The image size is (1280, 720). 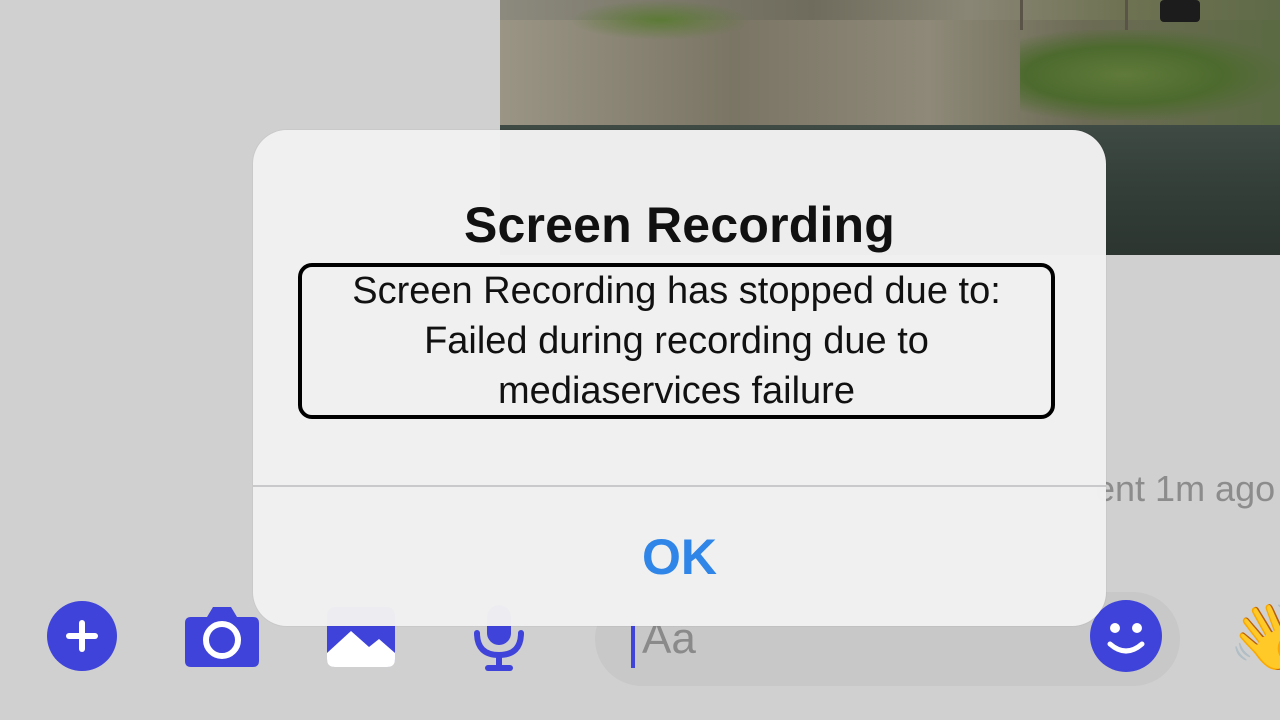 I want to click on waving-hand-icon: 👋, so click(x=1254, y=636).